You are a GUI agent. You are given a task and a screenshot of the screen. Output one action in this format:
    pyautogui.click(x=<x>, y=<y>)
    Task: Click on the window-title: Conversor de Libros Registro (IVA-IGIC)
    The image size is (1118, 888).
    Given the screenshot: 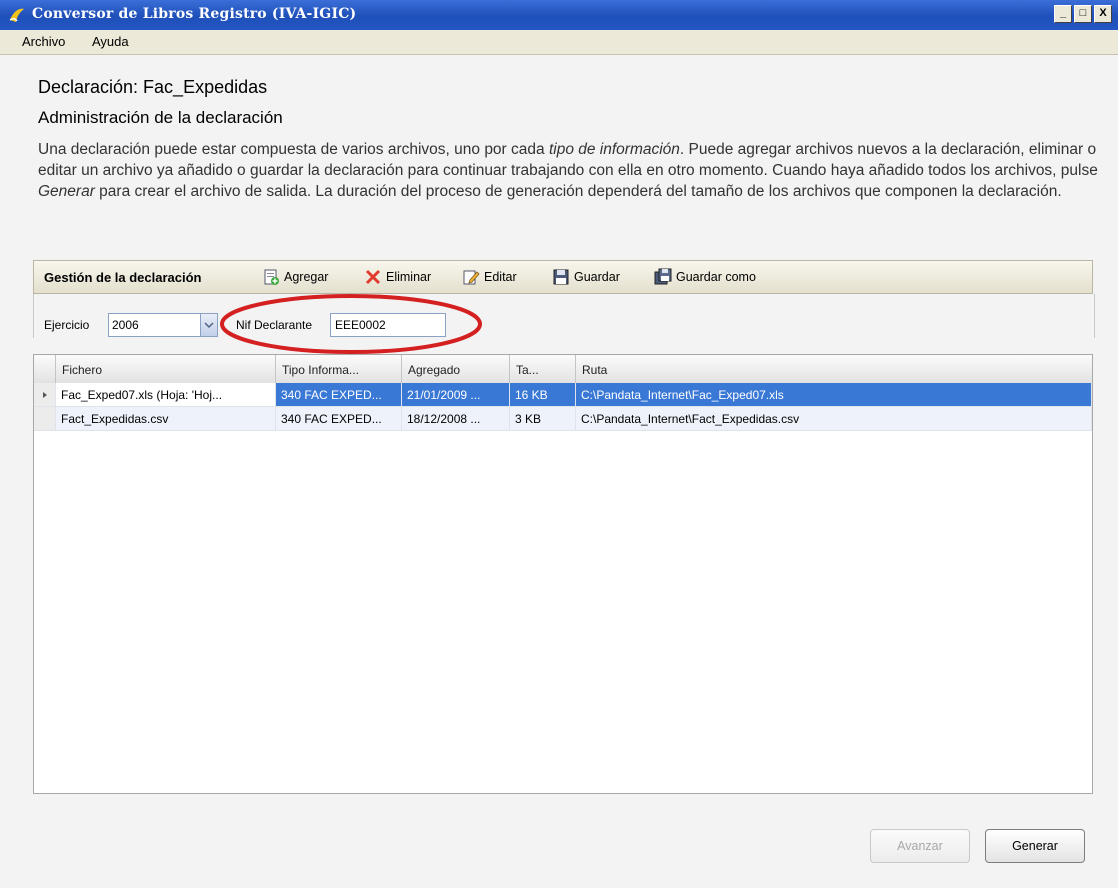 What is the action you would take?
    pyautogui.click(x=194, y=14)
    